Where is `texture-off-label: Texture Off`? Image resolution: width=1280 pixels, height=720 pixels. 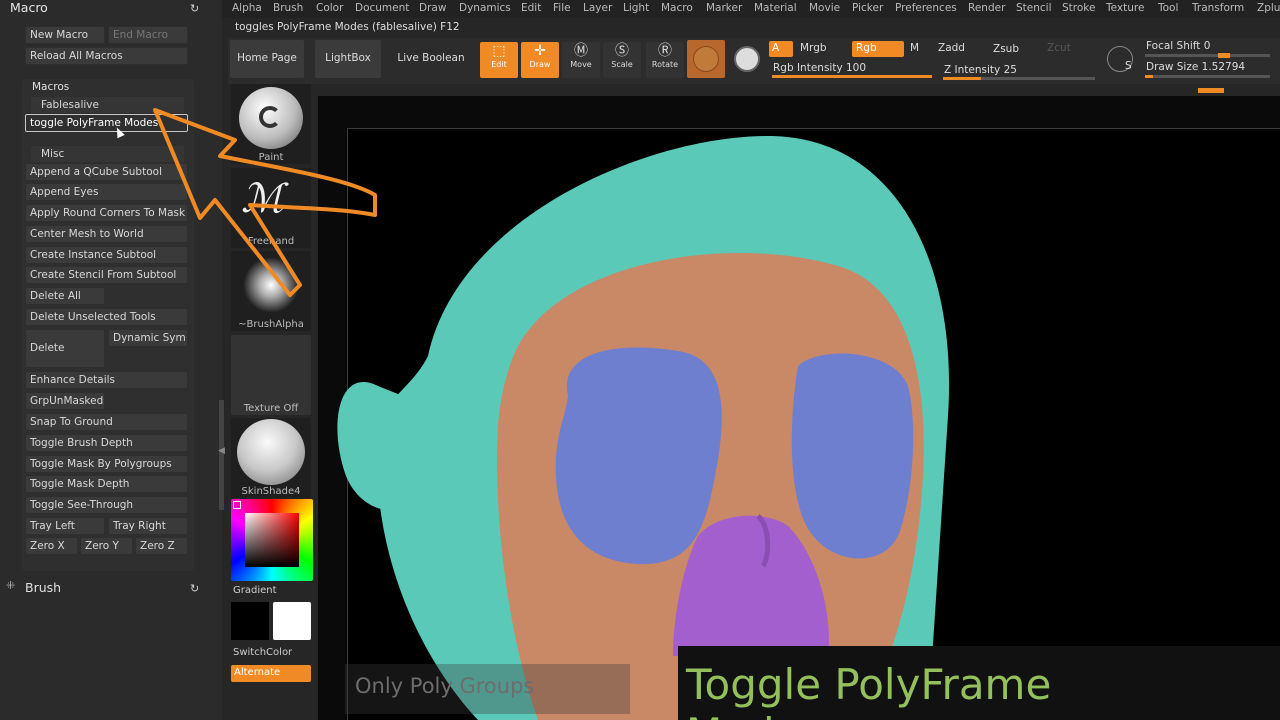 texture-off-label: Texture Off is located at coordinates (271, 408).